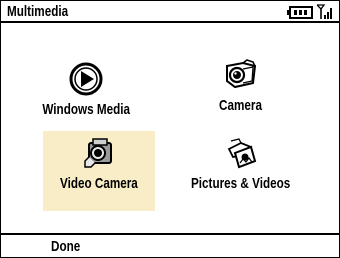  I want to click on menu-item-label: Windows Media, so click(86, 109).